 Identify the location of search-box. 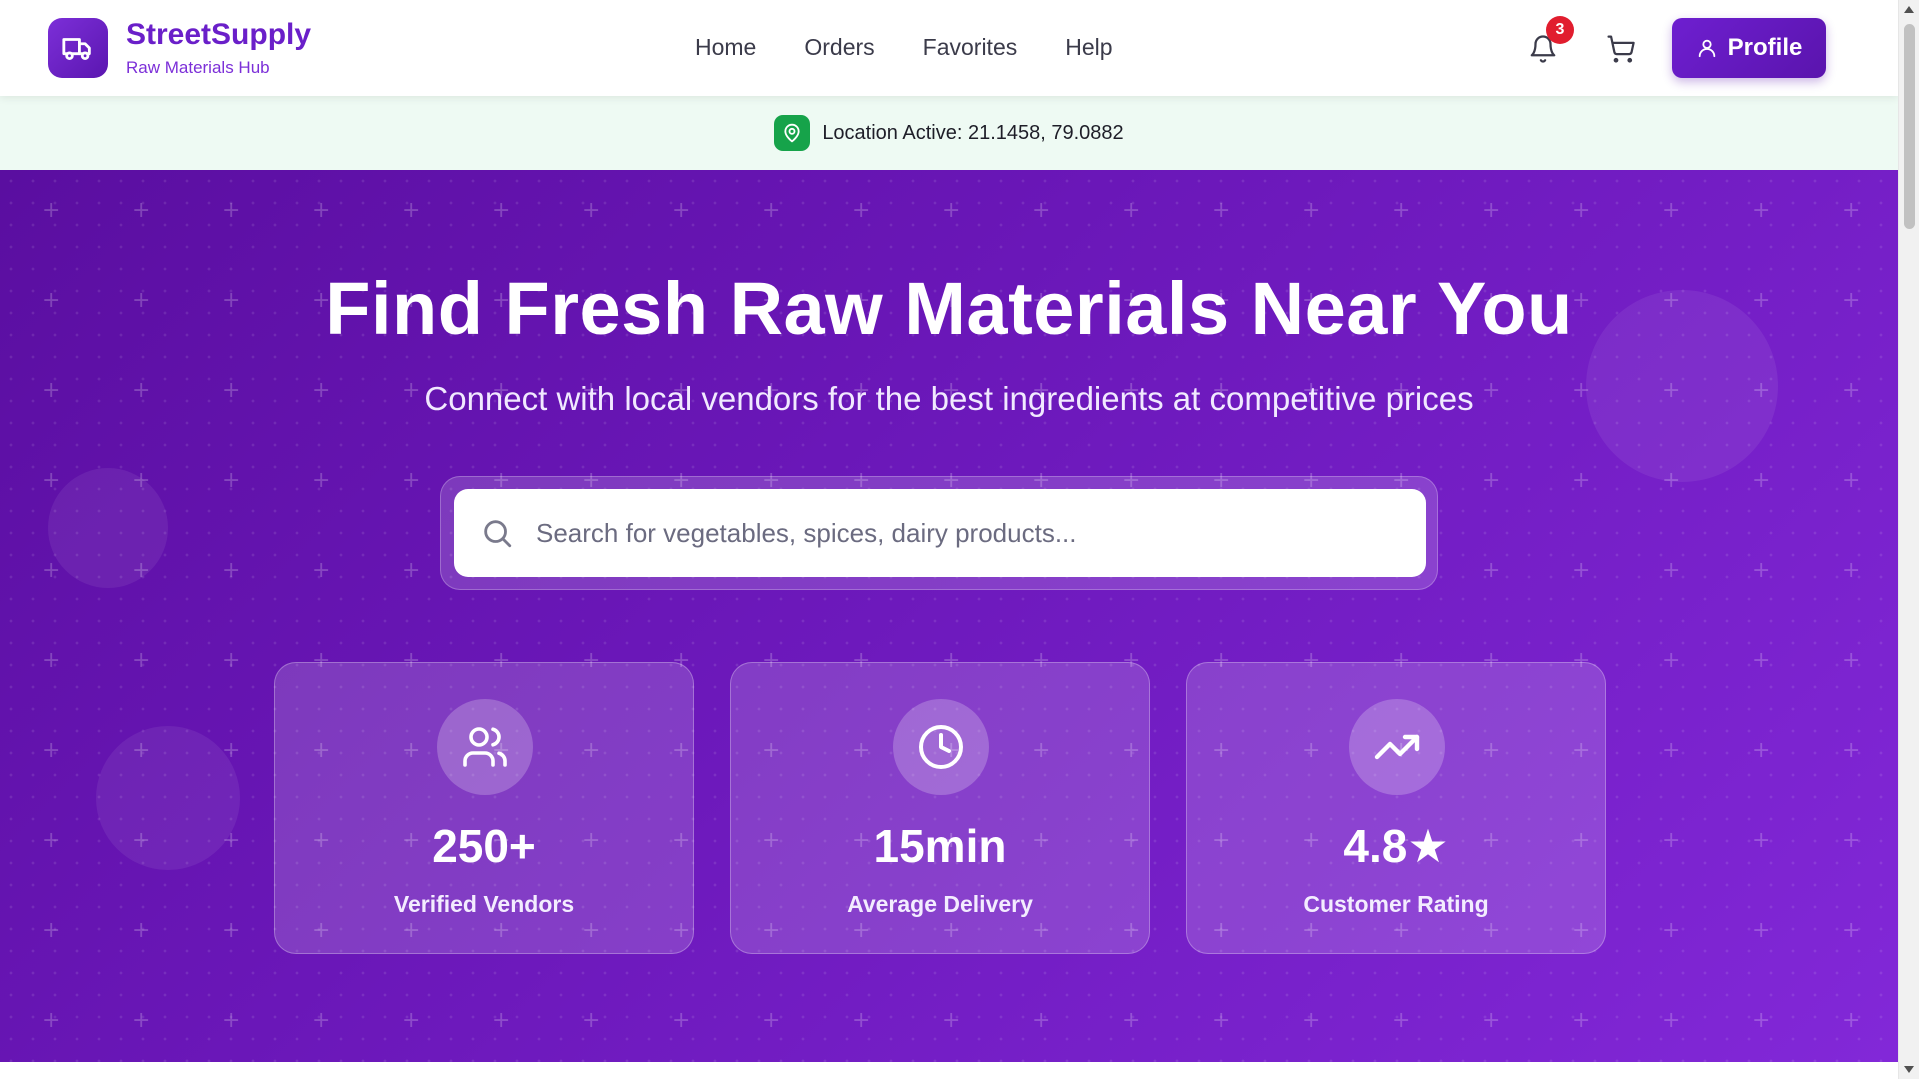
(940, 533).